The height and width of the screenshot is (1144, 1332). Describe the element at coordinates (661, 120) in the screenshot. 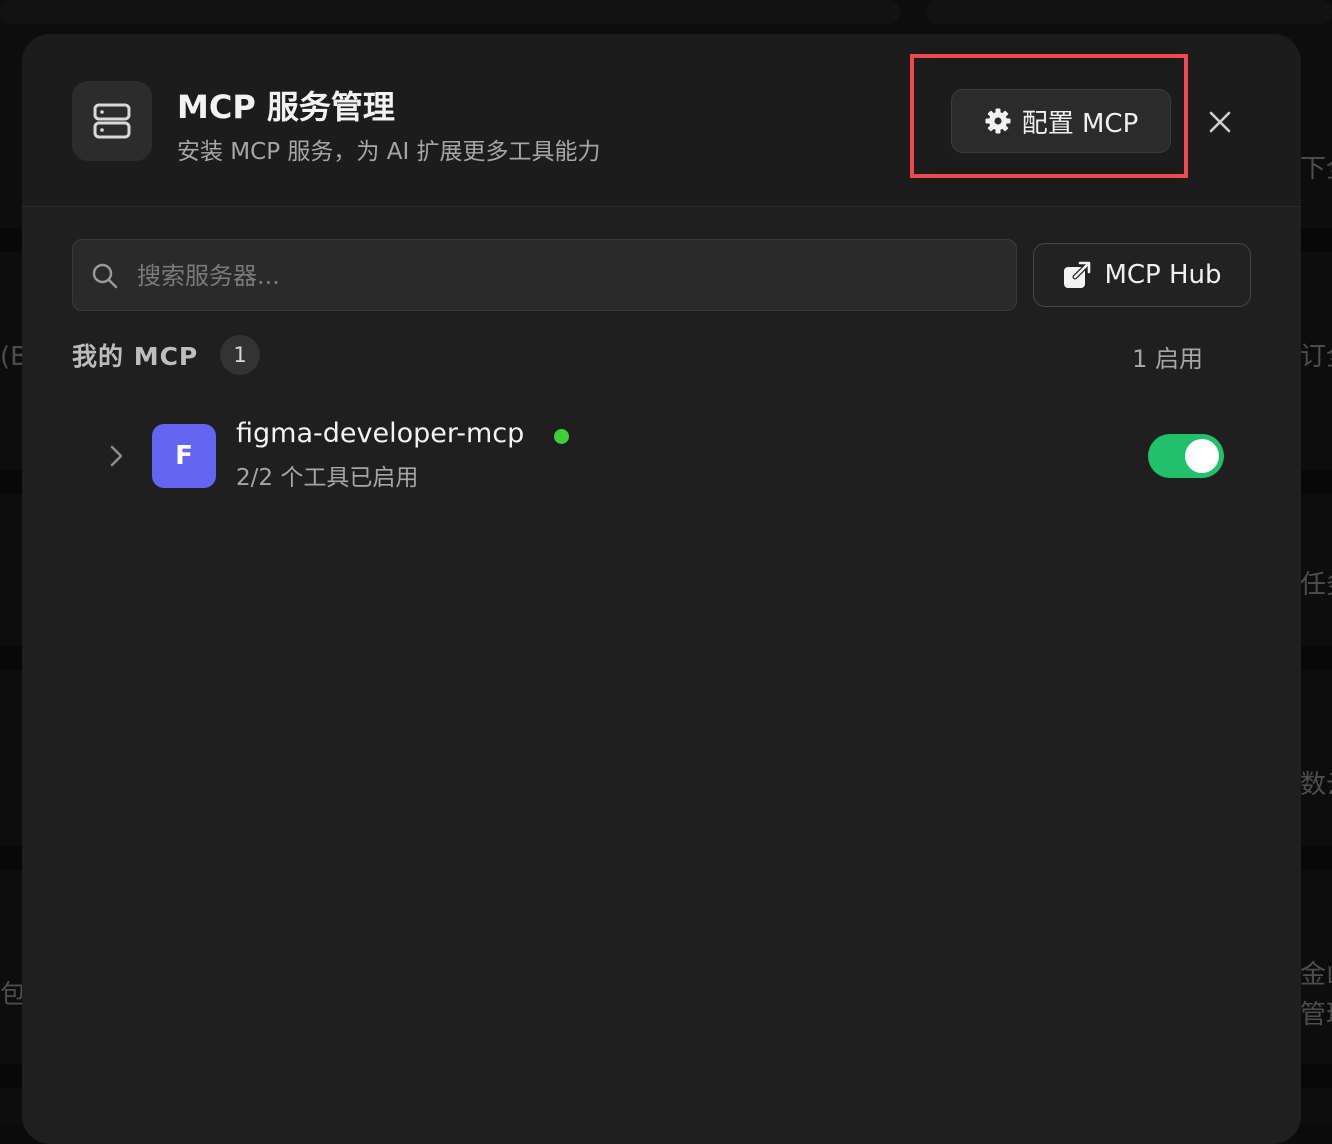

I see `dialog-header: MCP 服务管理 安装 MCP 服务，为 AI 扩展更多工具能力 配置 MCP` at that location.